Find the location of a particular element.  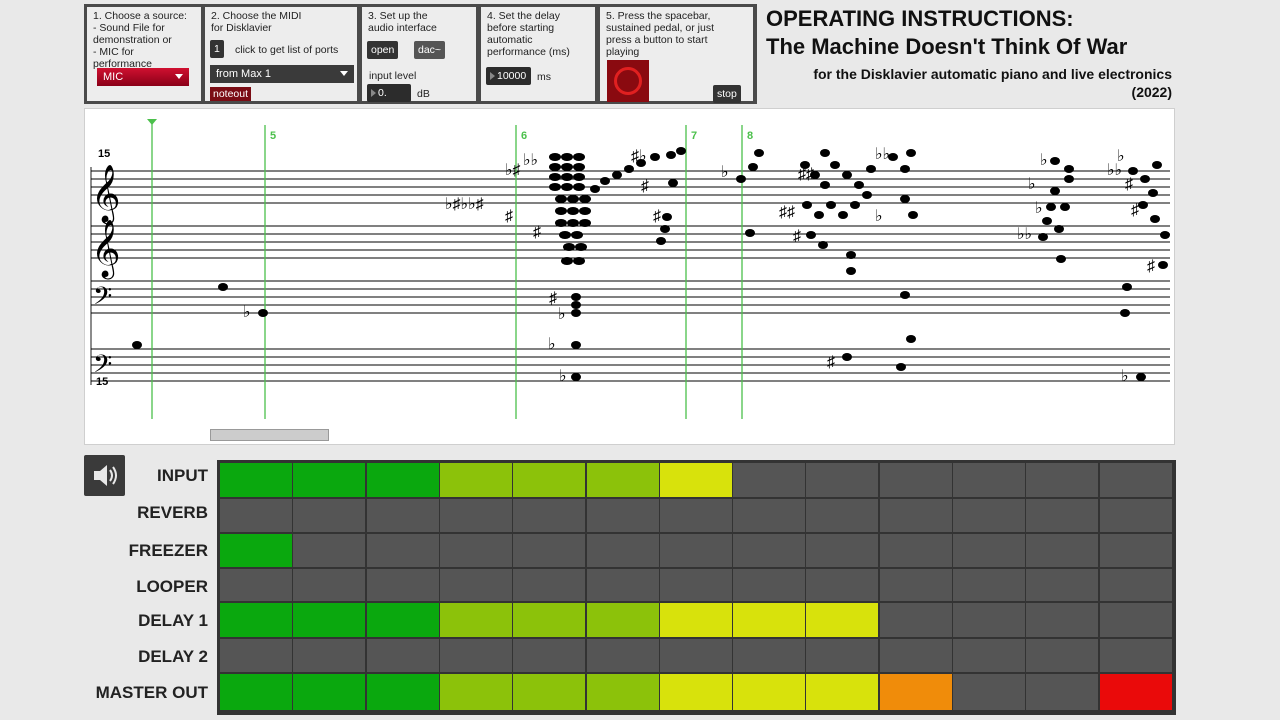

open-button: open is located at coordinates (383, 50).